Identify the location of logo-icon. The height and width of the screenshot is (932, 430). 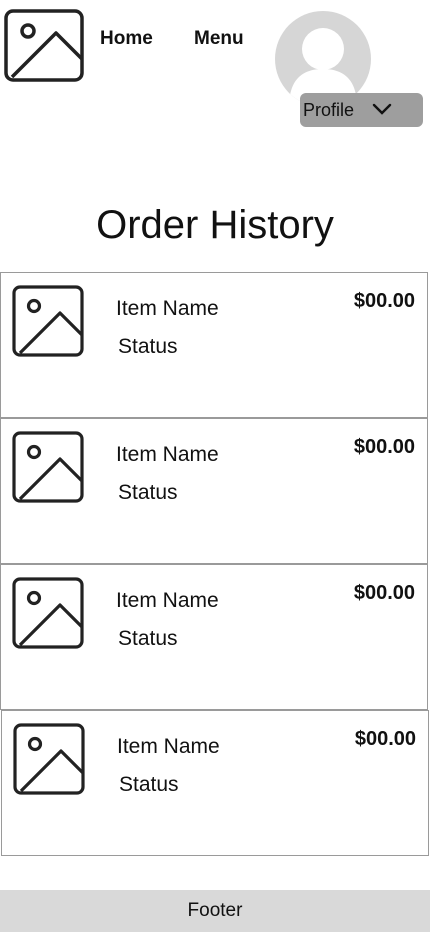
(44, 45).